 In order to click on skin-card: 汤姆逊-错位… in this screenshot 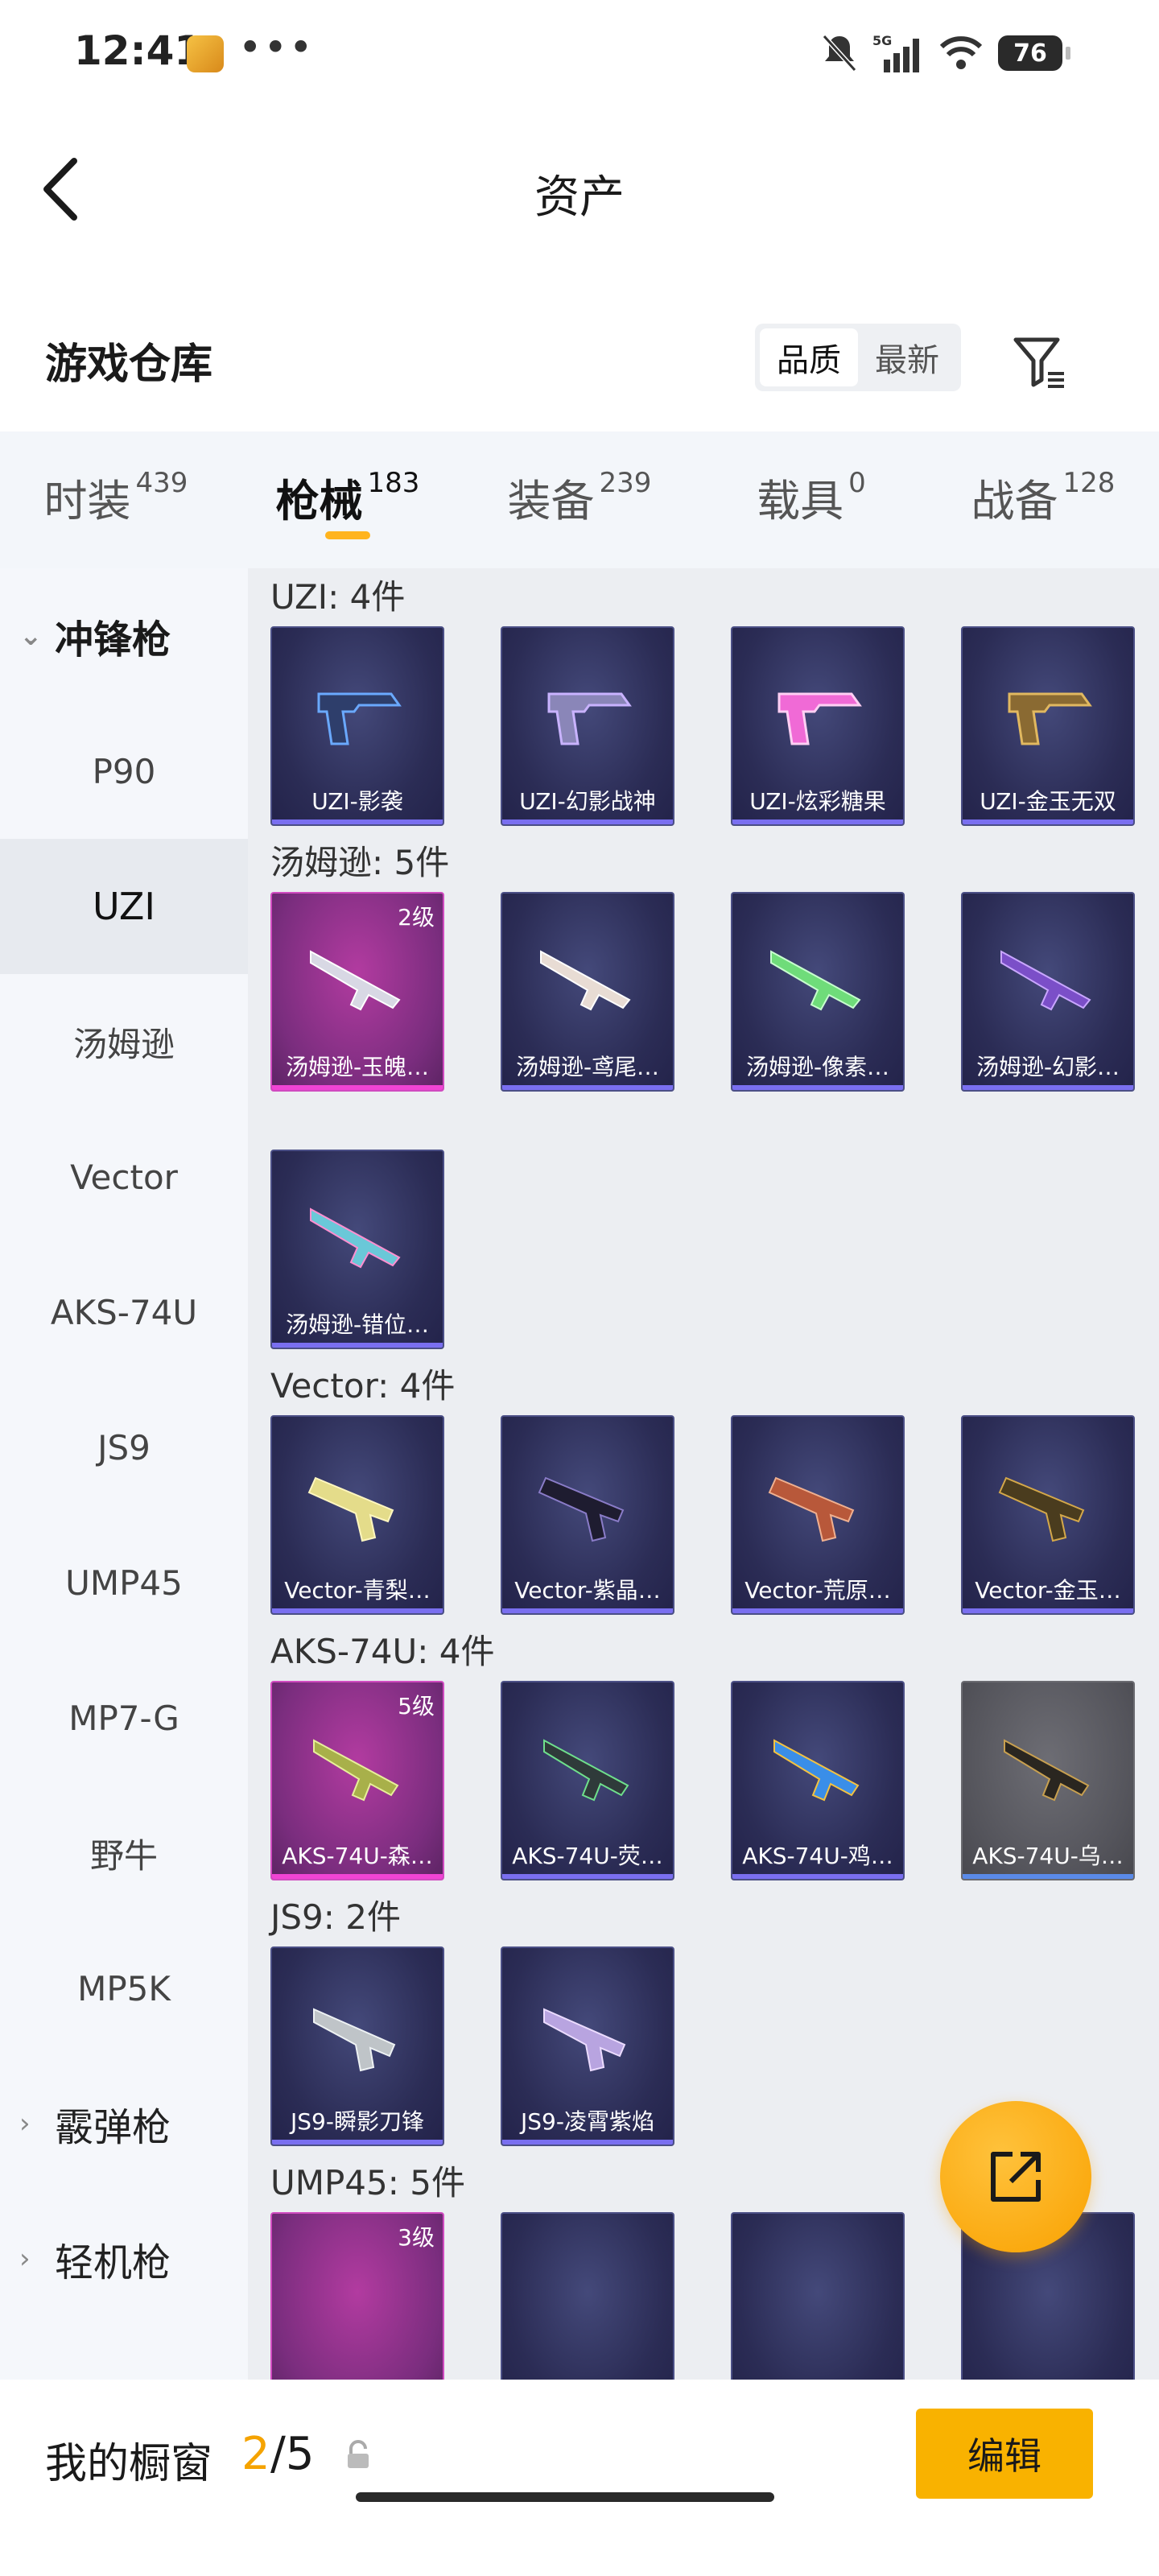, I will do `click(357, 1249)`.